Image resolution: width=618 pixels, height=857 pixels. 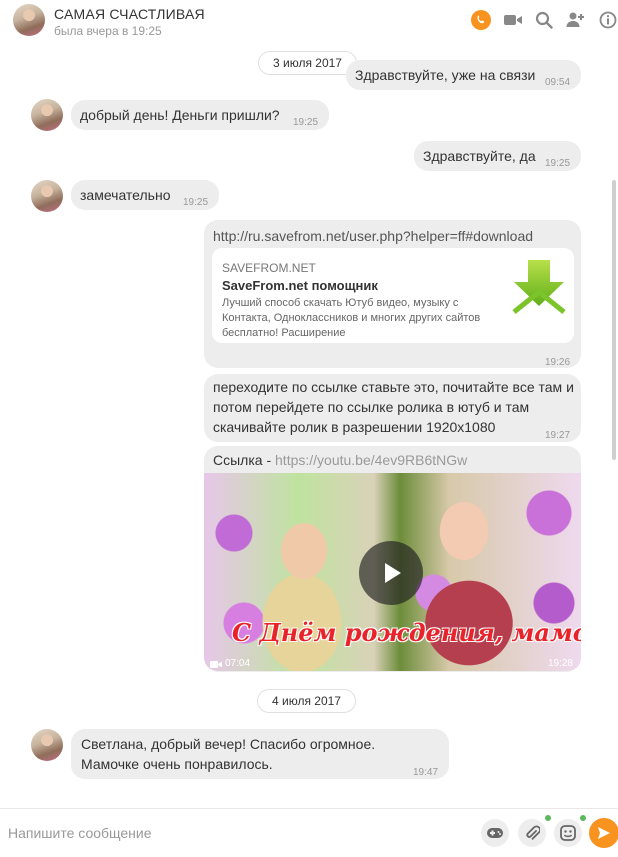 What do you see at coordinates (129, 14) in the screenshot?
I see `contact-name: САМАЯ СЧАСТЛИВАЯ` at bounding box center [129, 14].